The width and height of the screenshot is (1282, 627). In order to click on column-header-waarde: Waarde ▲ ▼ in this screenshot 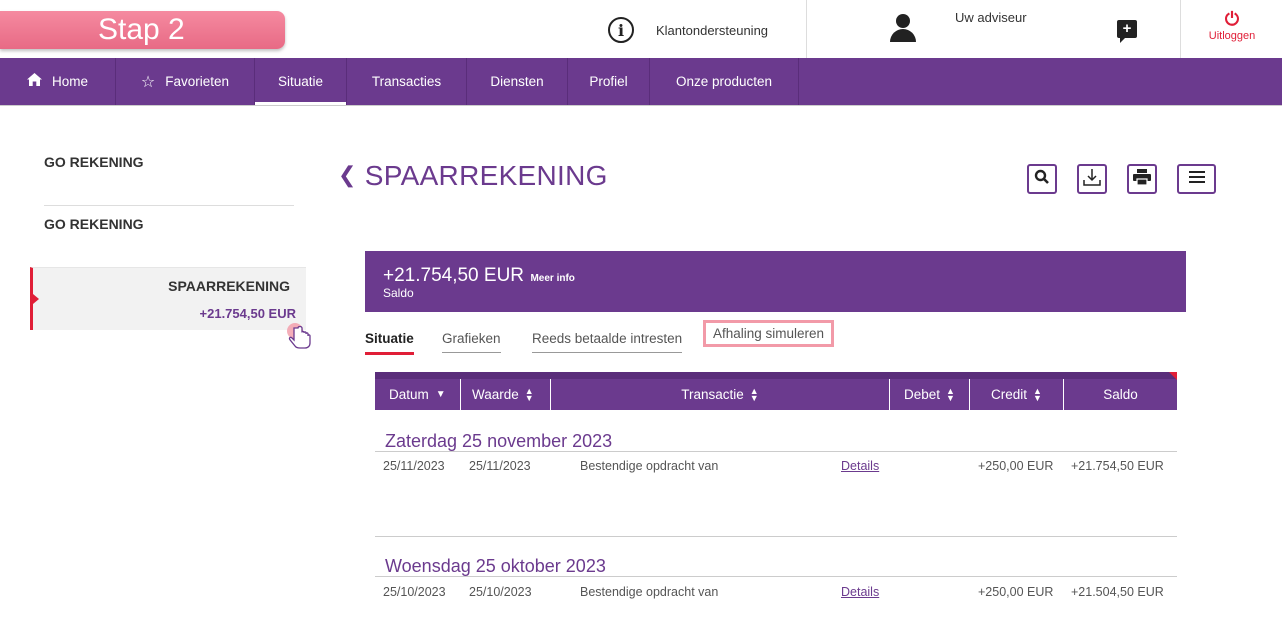, I will do `click(506, 394)`.